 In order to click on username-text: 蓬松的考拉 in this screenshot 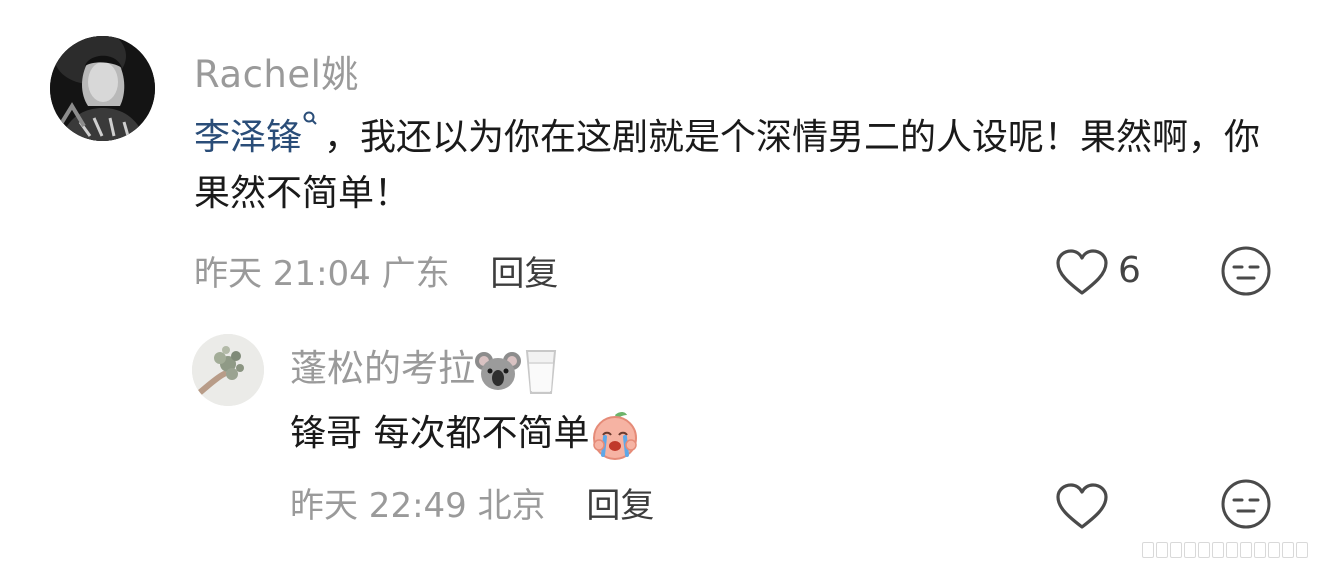, I will do `click(382, 368)`.